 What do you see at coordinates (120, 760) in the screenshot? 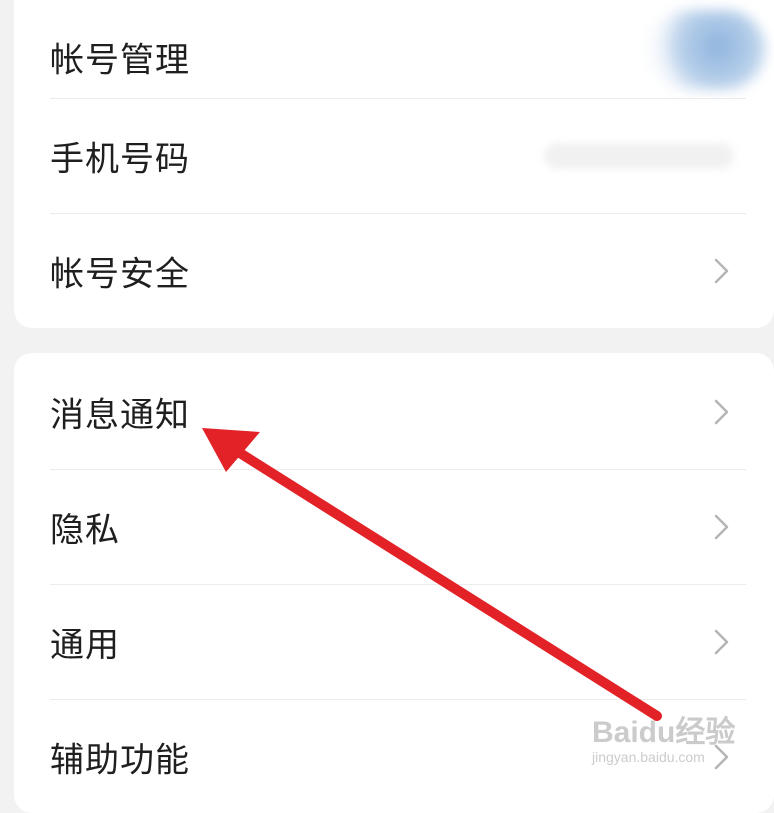
I see `accessibility-label: 辅助功能` at bounding box center [120, 760].